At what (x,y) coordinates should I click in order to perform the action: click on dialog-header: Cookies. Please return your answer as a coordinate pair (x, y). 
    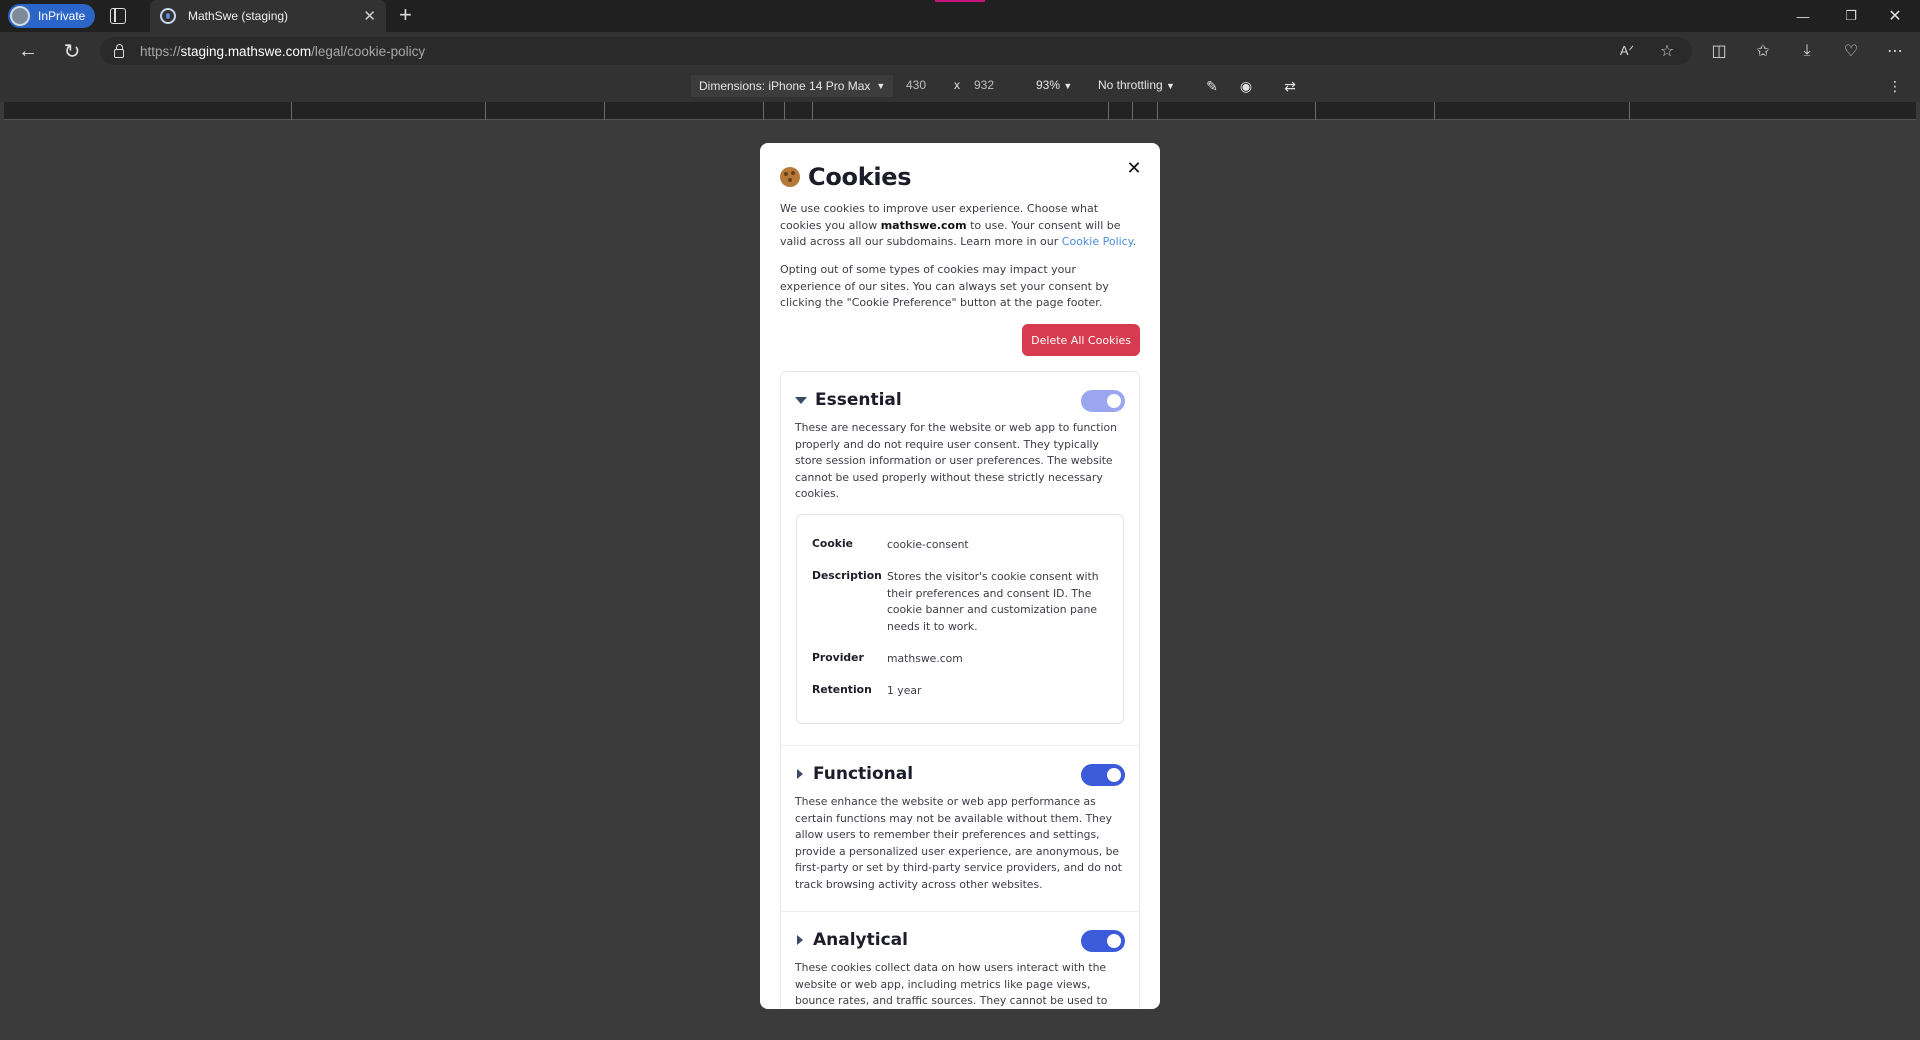
    Looking at the image, I should click on (846, 177).